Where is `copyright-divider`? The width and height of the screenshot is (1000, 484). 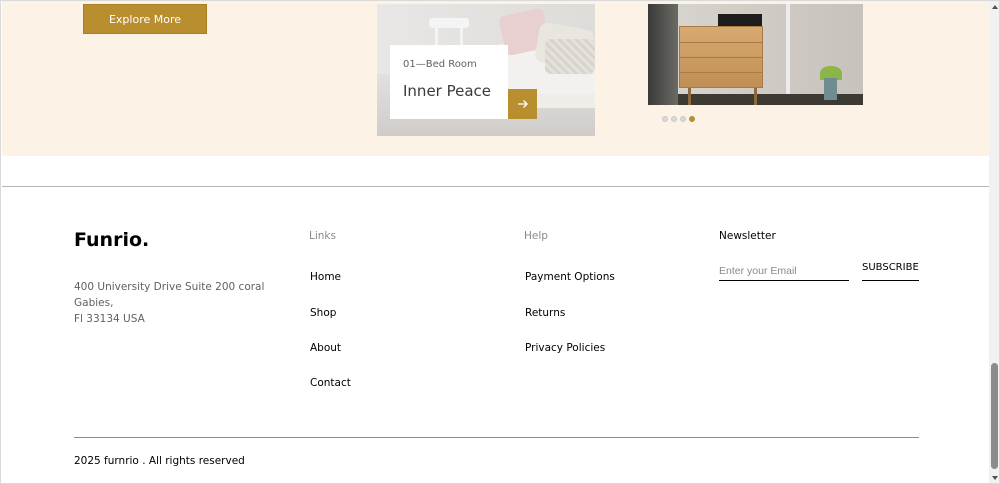
copyright-divider is located at coordinates (496, 437).